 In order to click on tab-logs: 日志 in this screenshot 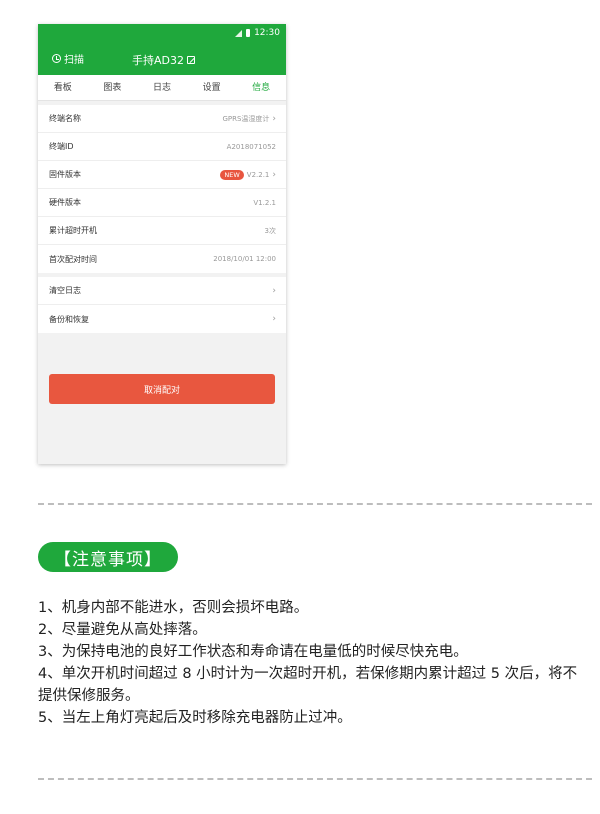, I will do `click(162, 87)`.